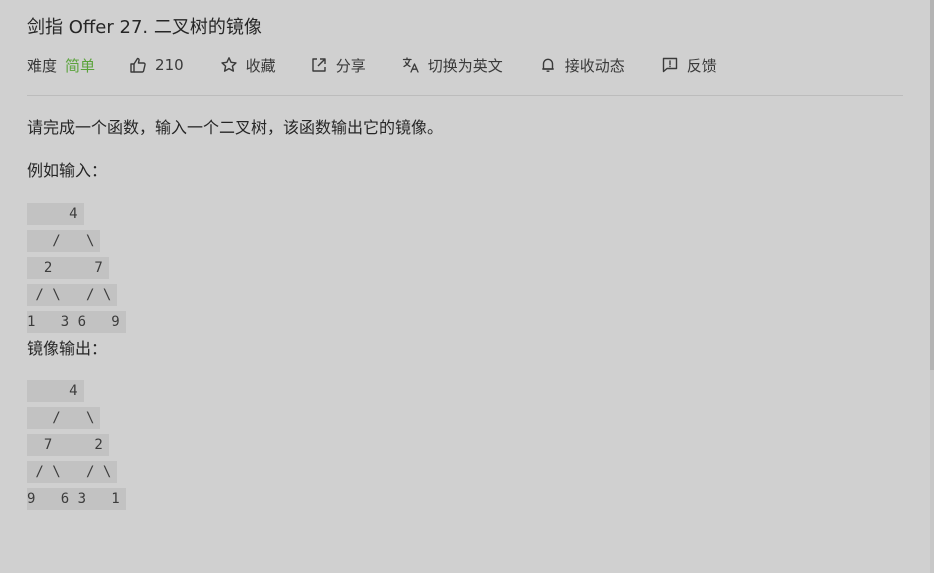  Describe the element at coordinates (932, 185) in the screenshot. I see `scrollbar-thumb` at that location.